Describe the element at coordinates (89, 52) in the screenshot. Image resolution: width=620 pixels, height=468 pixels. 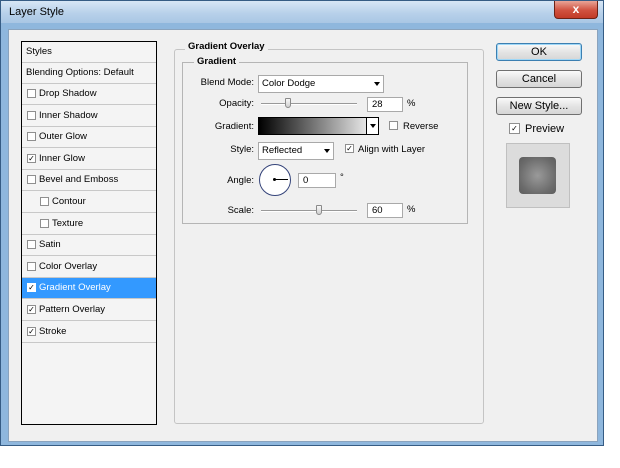
I see `styles-header: Styles` at that location.